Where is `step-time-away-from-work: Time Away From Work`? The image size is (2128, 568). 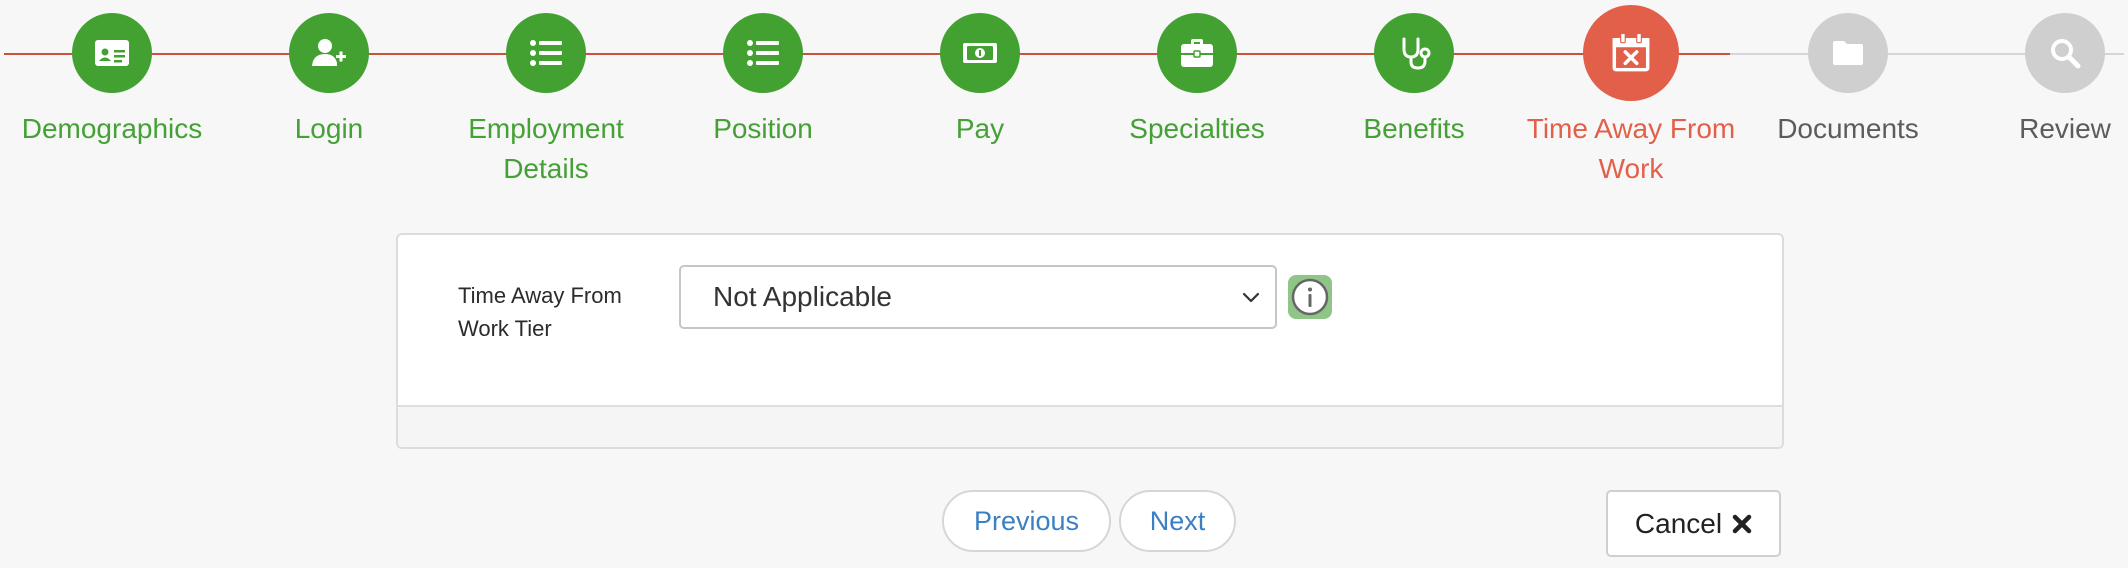 step-time-away-from-work: Time Away From Work is located at coordinates (1631, 97).